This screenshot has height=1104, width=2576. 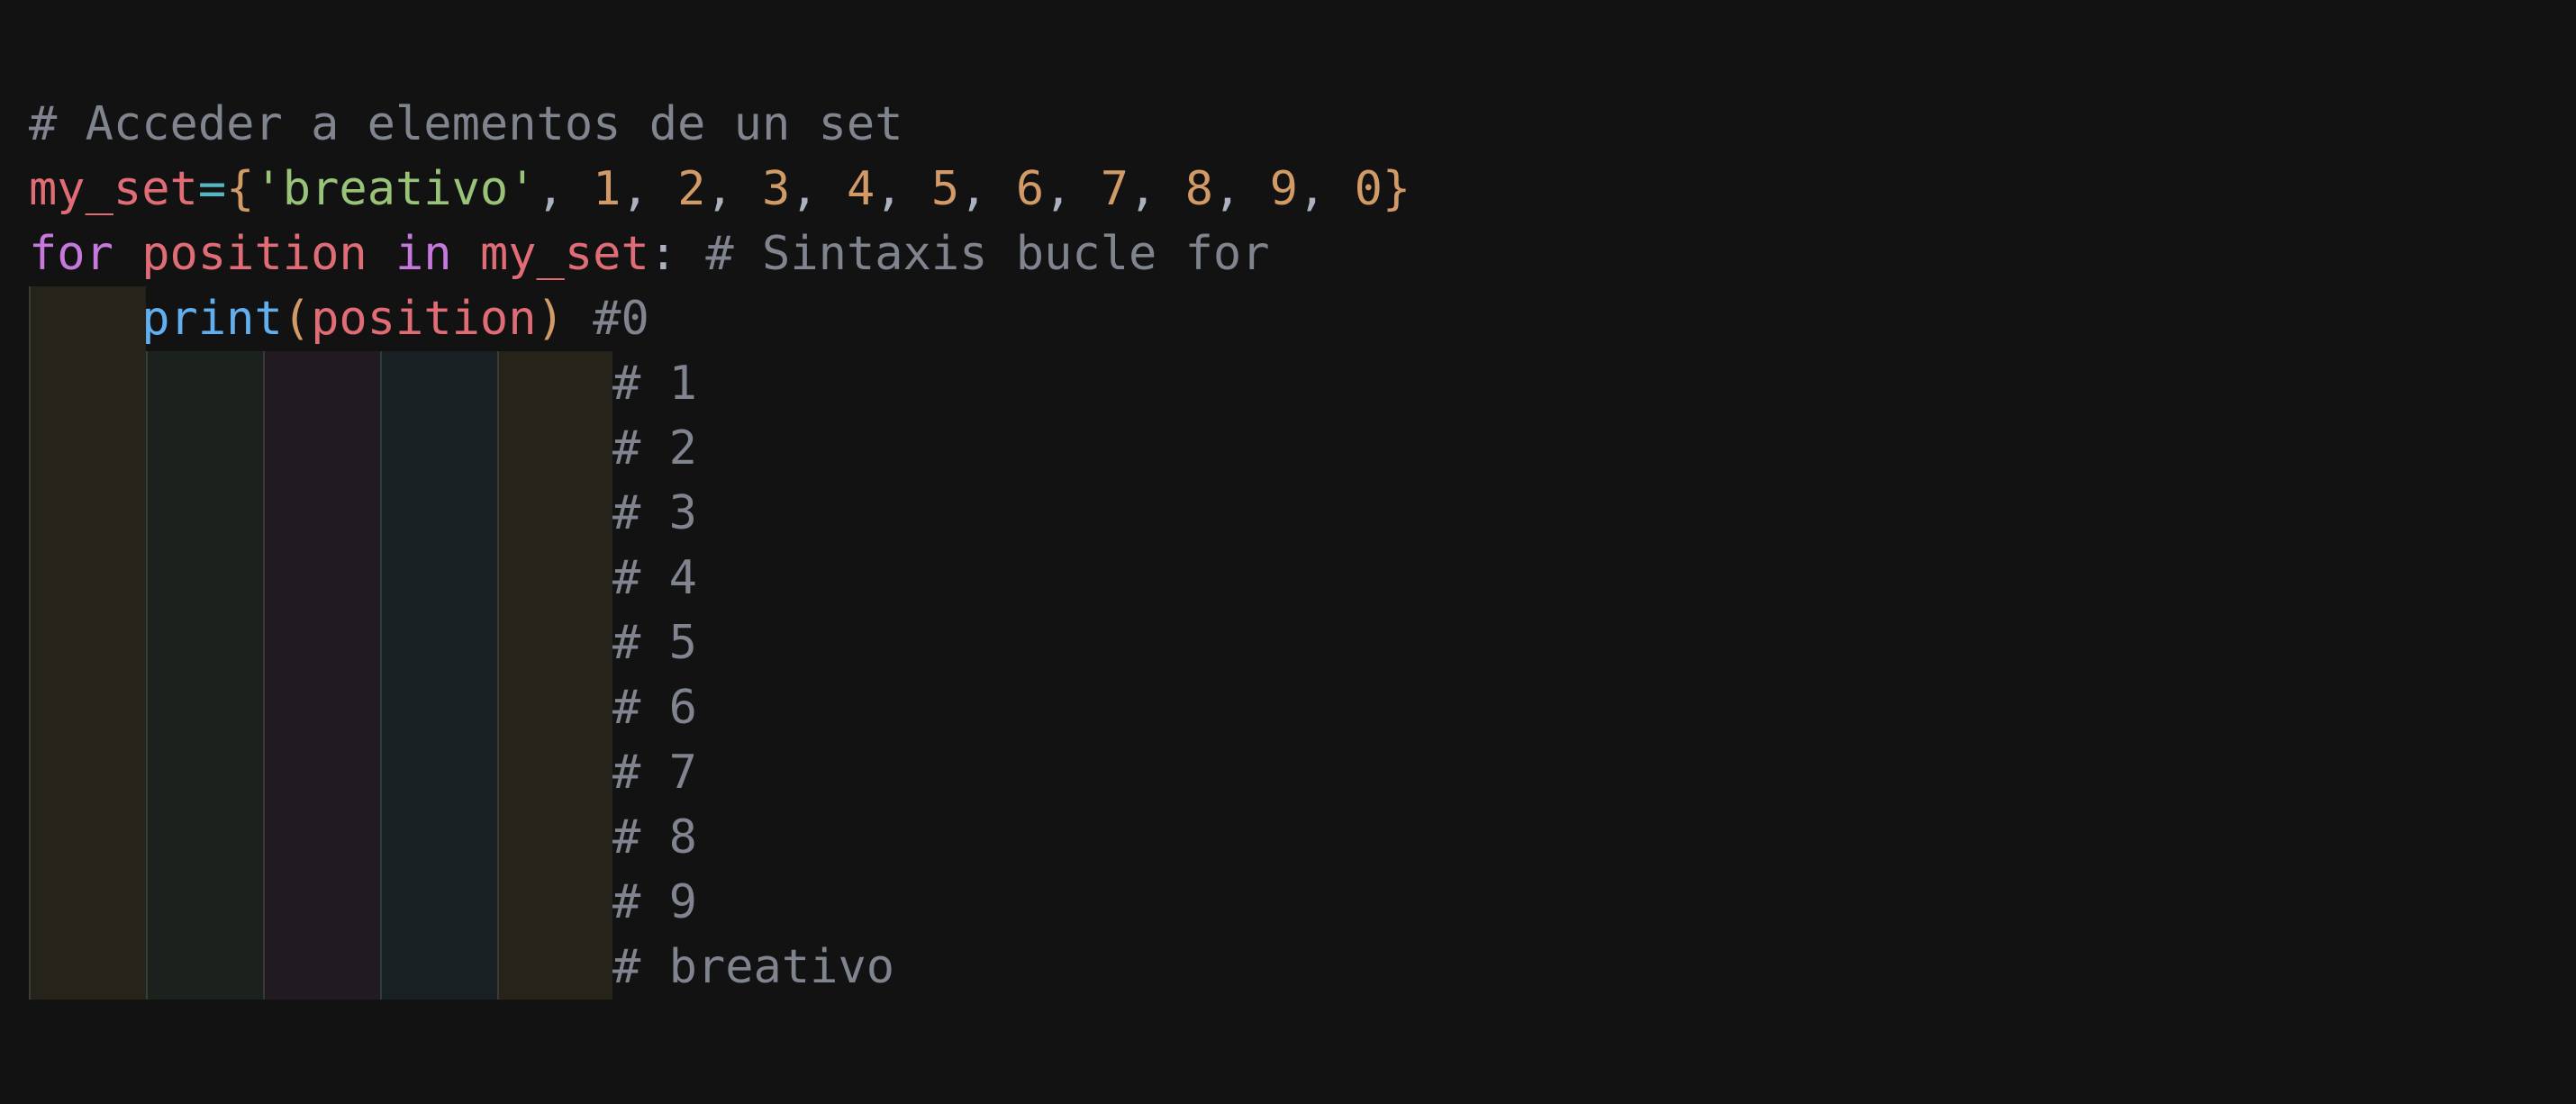 I want to click on output-comment: # 1, so click(x=654, y=384).